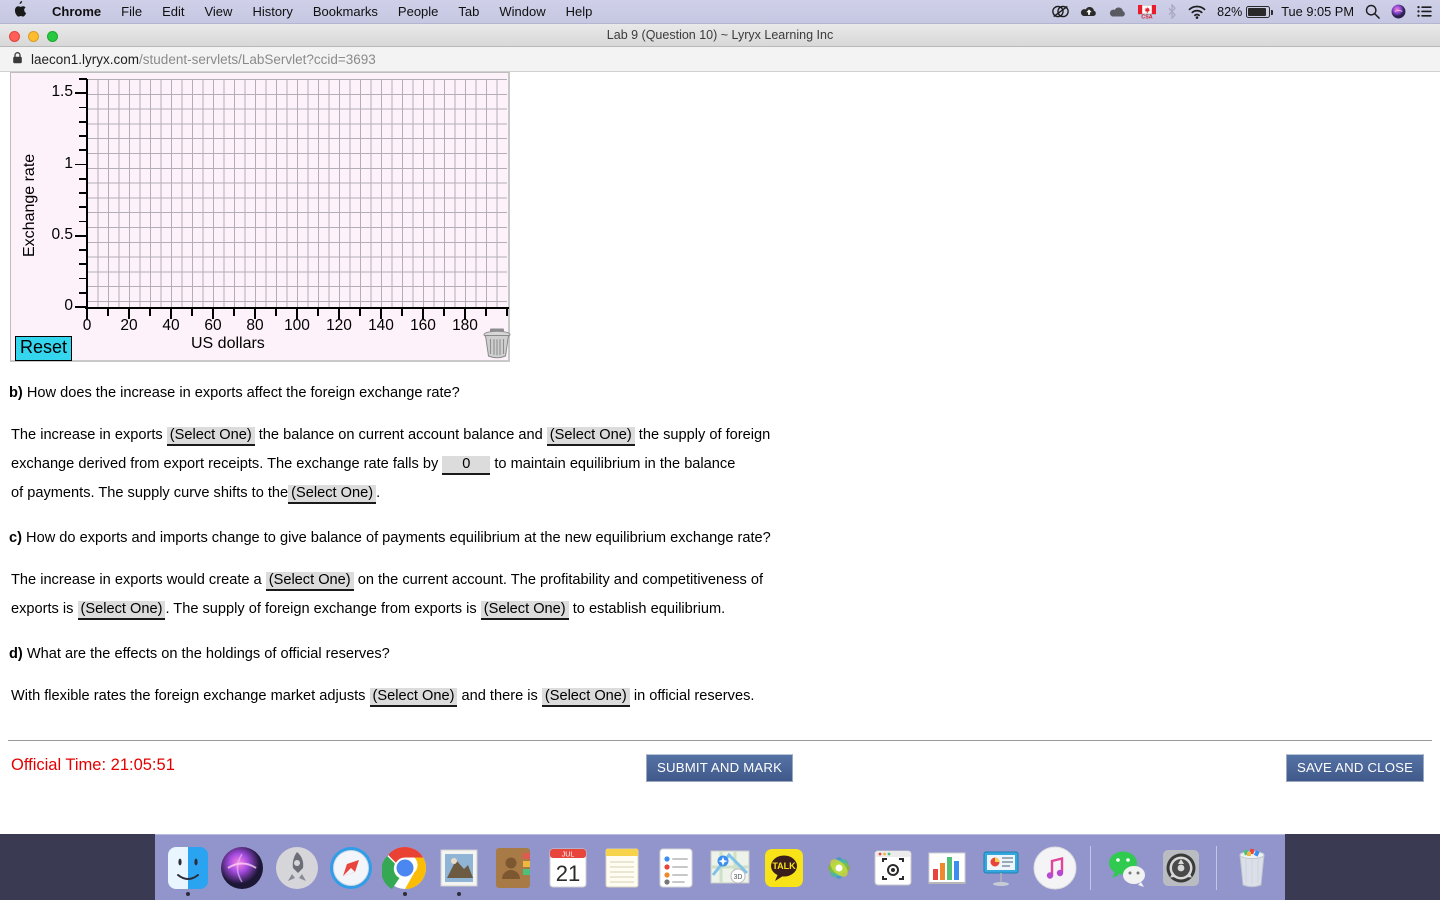 This screenshot has height=900, width=1440. What do you see at coordinates (255, 325) in the screenshot?
I see `chart-x-tick-label: 80` at bounding box center [255, 325].